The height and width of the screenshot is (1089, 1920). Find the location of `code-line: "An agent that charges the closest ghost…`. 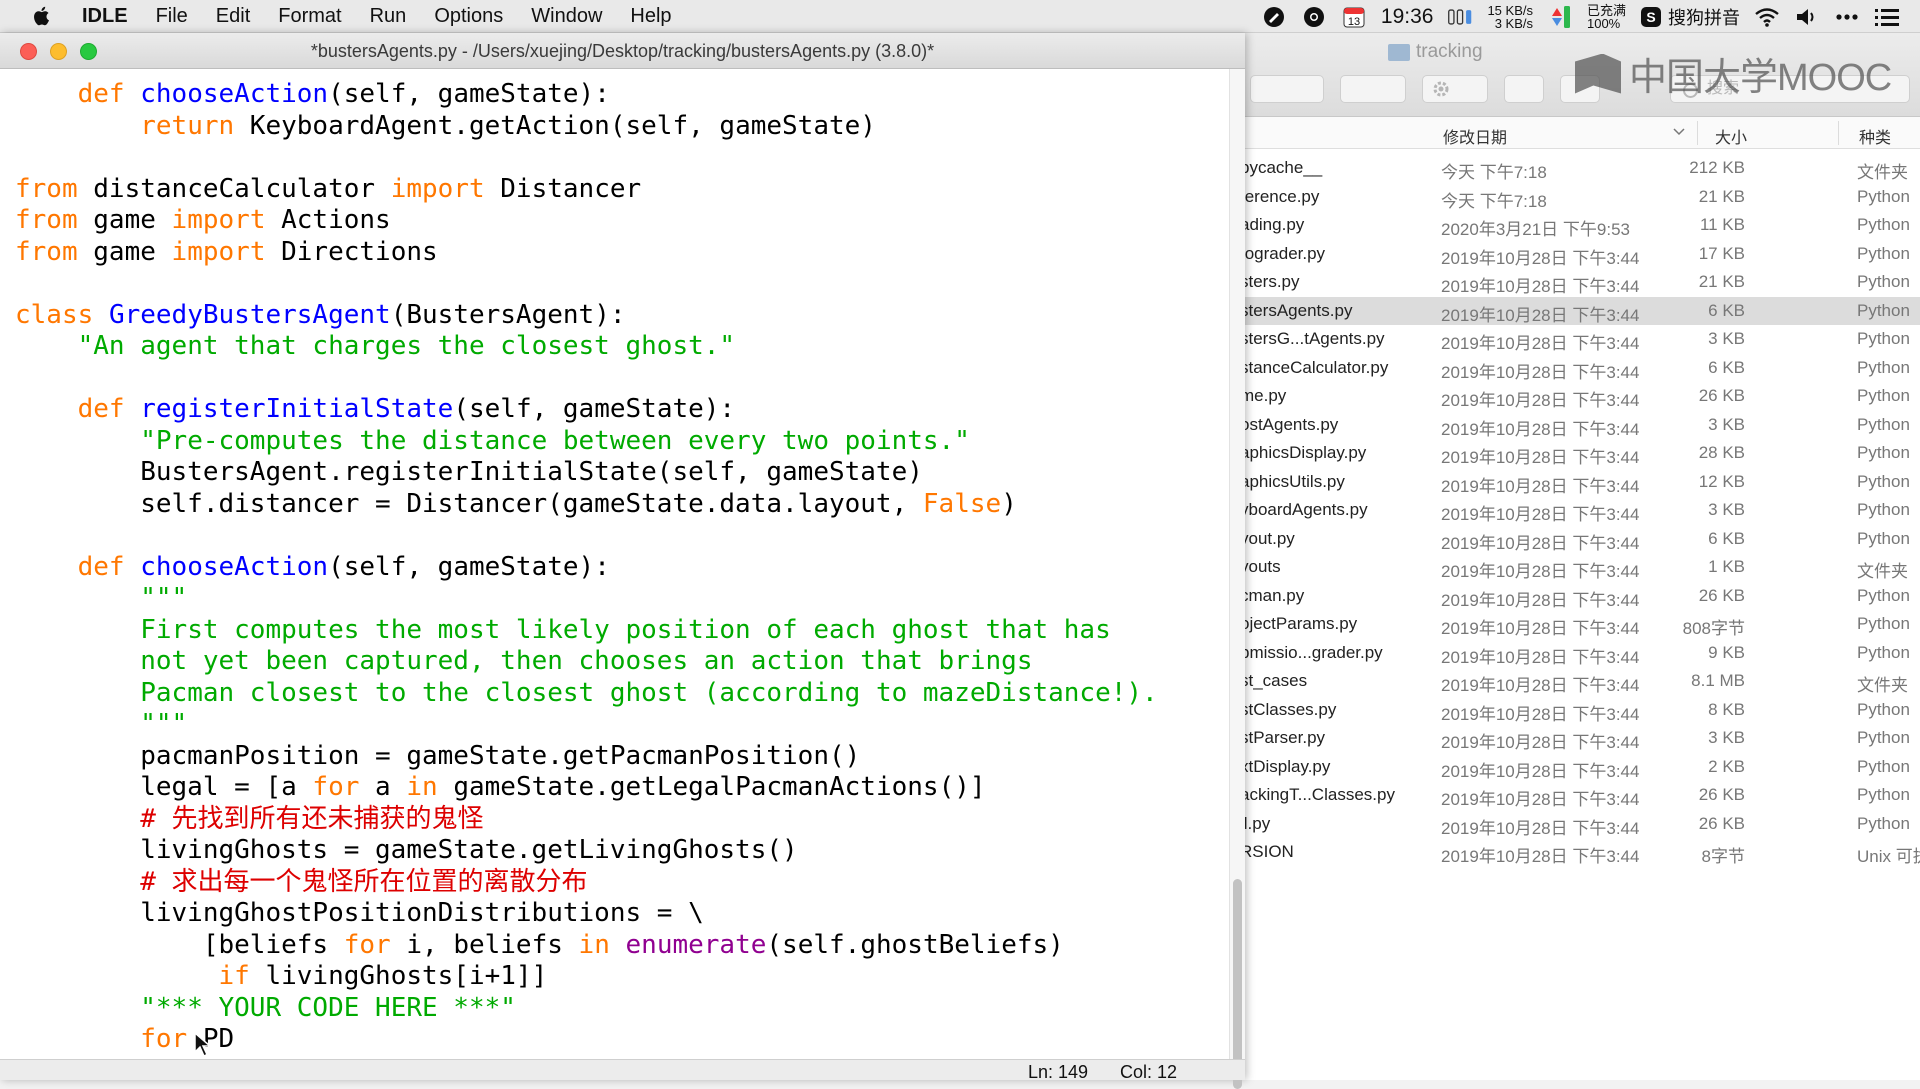

code-line: "An agent that charges the closest ghost… is located at coordinates (586, 347).